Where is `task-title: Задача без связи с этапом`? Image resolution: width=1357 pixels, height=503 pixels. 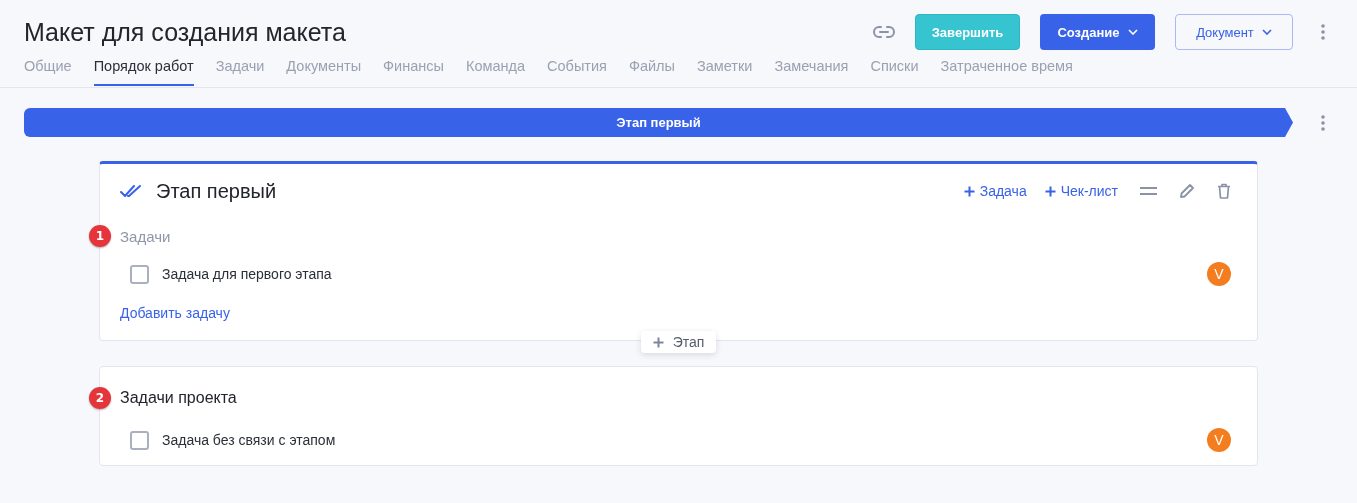
task-title: Задача без связи с этапом is located at coordinates (684, 440).